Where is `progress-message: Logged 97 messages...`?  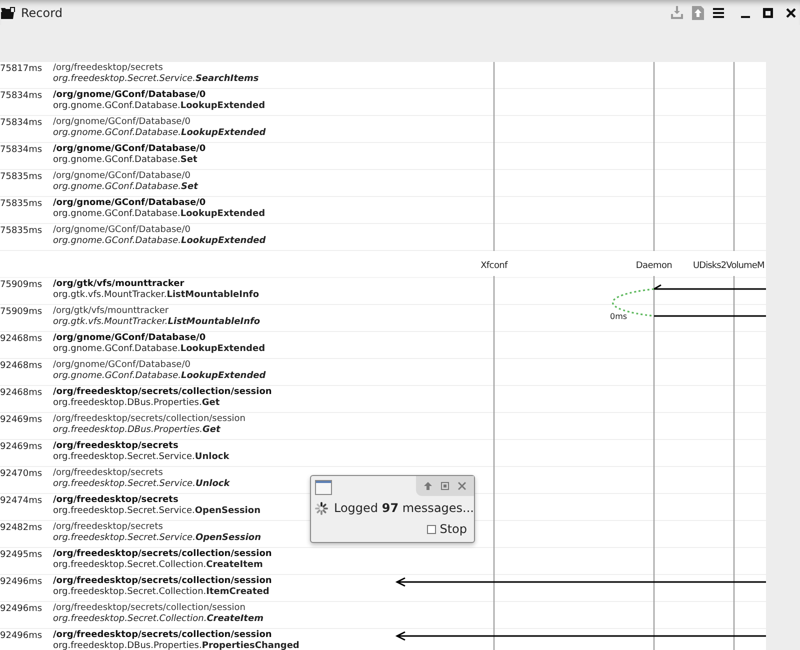 progress-message: Logged 97 messages... is located at coordinates (404, 508).